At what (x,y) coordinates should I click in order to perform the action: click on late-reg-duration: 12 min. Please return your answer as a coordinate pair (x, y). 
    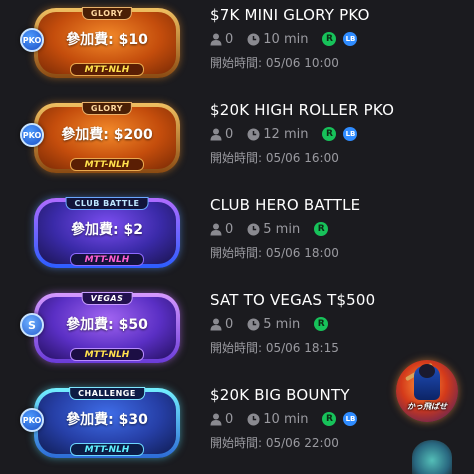
    Looking at the image, I should click on (286, 134).